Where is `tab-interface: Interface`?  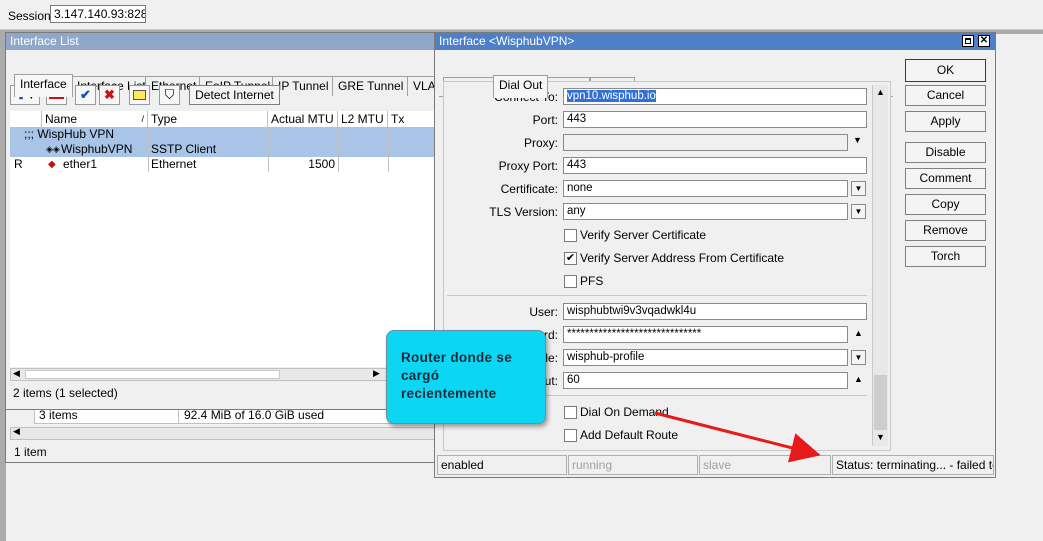 tab-interface: Interface is located at coordinates (43, 85).